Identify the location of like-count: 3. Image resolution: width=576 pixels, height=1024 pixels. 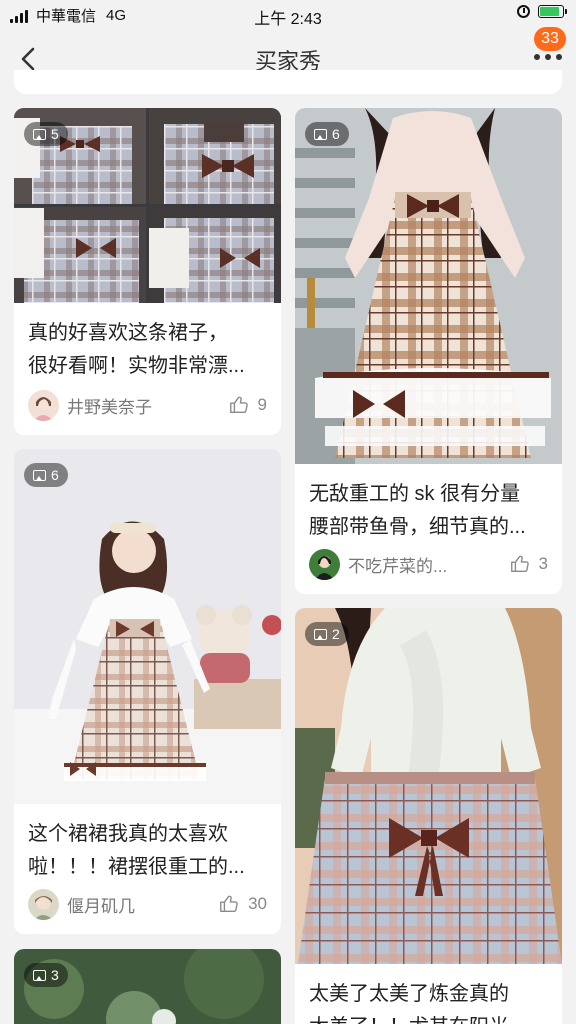
(543, 563).